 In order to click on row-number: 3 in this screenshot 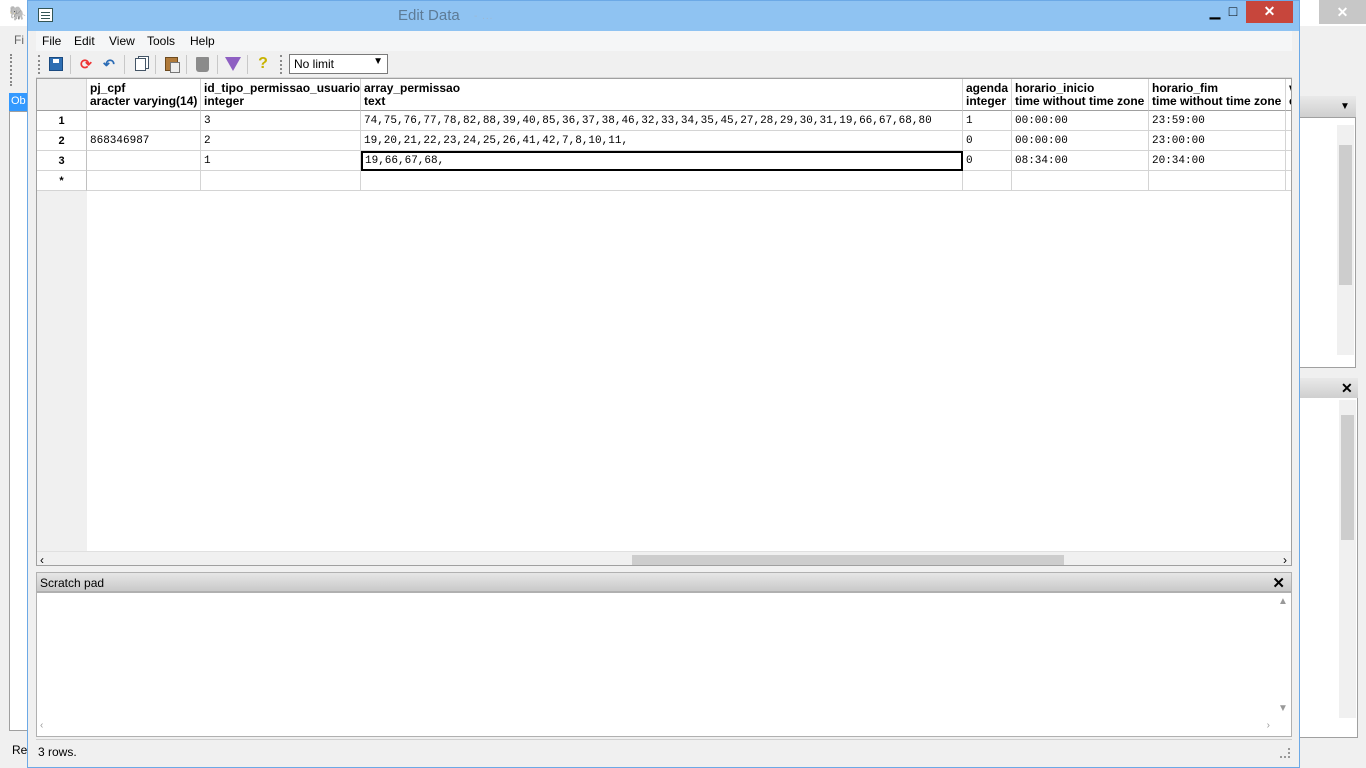, I will do `click(62, 161)`.